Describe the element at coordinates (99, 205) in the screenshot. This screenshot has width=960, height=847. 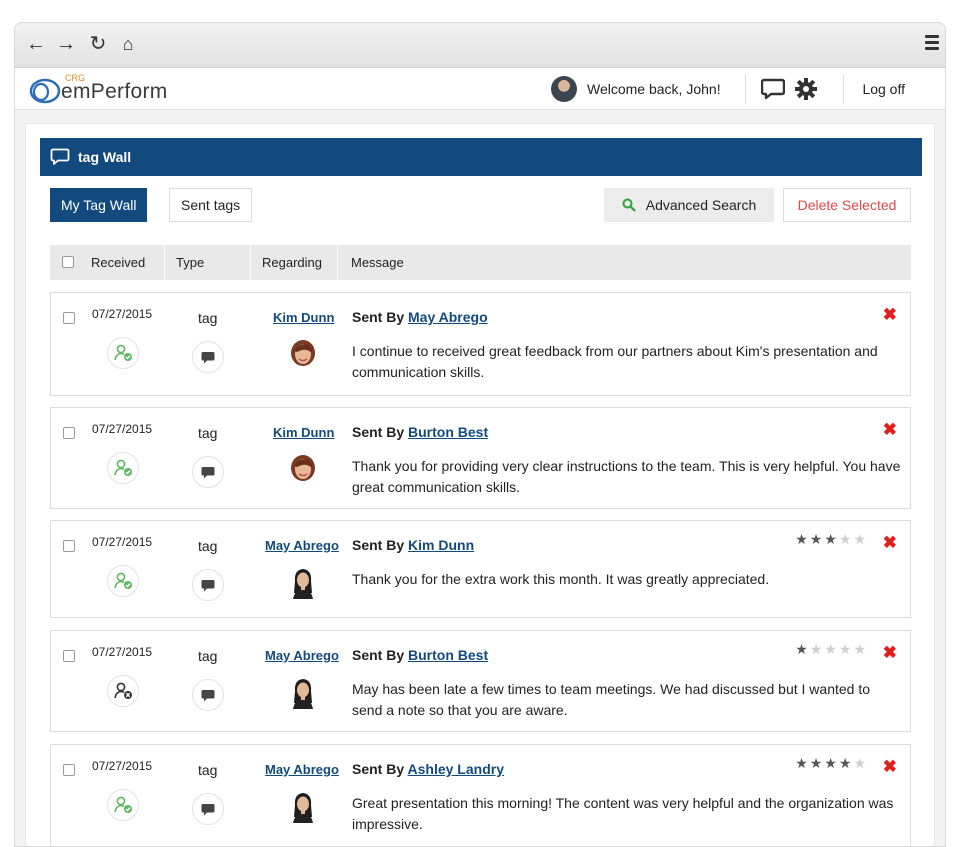
I see `tab-my-tag-wall: My Tag Wall` at that location.